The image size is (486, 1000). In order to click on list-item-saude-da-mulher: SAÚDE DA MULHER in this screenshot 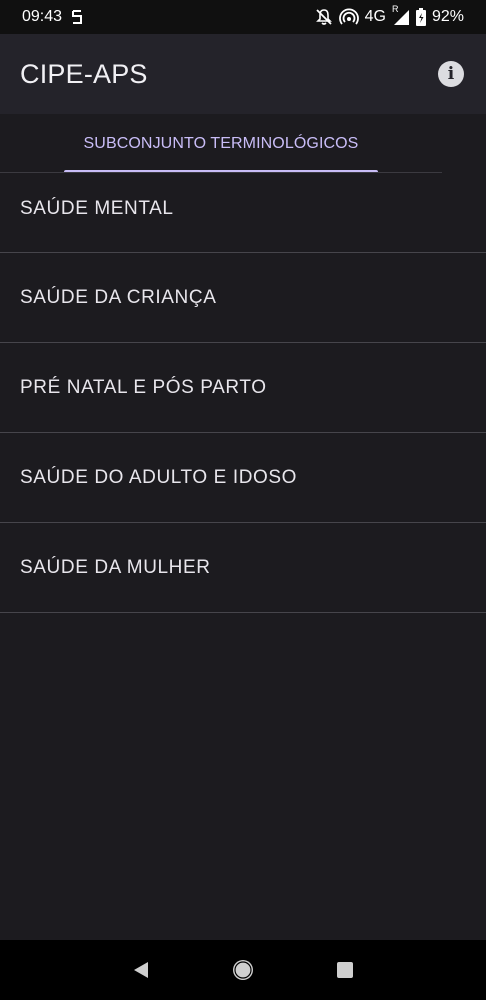, I will do `click(243, 568)`.